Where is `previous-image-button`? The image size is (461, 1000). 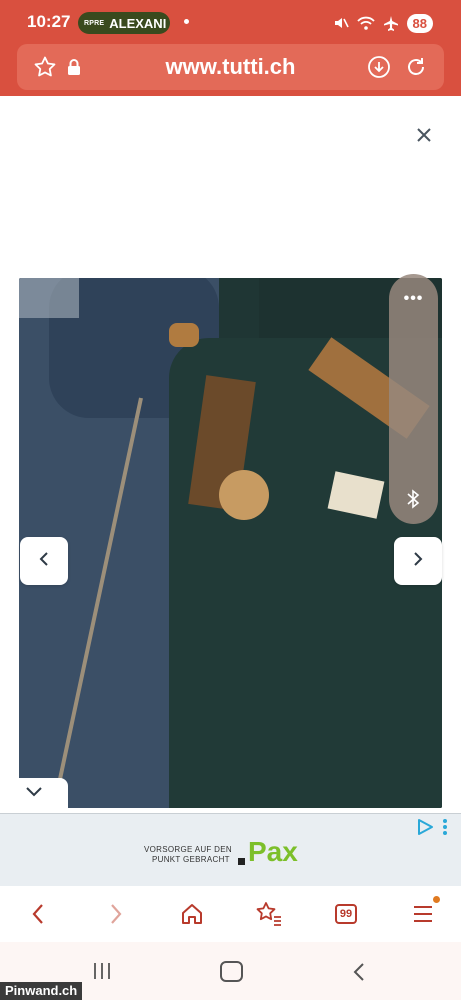
previous-image-button is located at coordinates (44, 561).